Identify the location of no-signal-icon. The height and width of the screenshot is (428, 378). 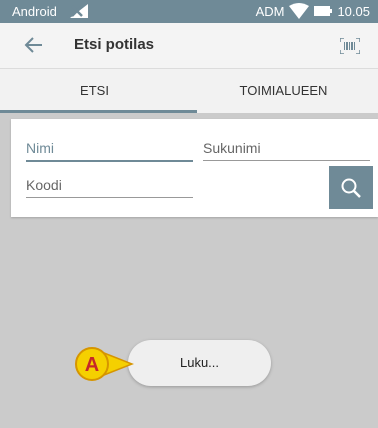
(79, 11).